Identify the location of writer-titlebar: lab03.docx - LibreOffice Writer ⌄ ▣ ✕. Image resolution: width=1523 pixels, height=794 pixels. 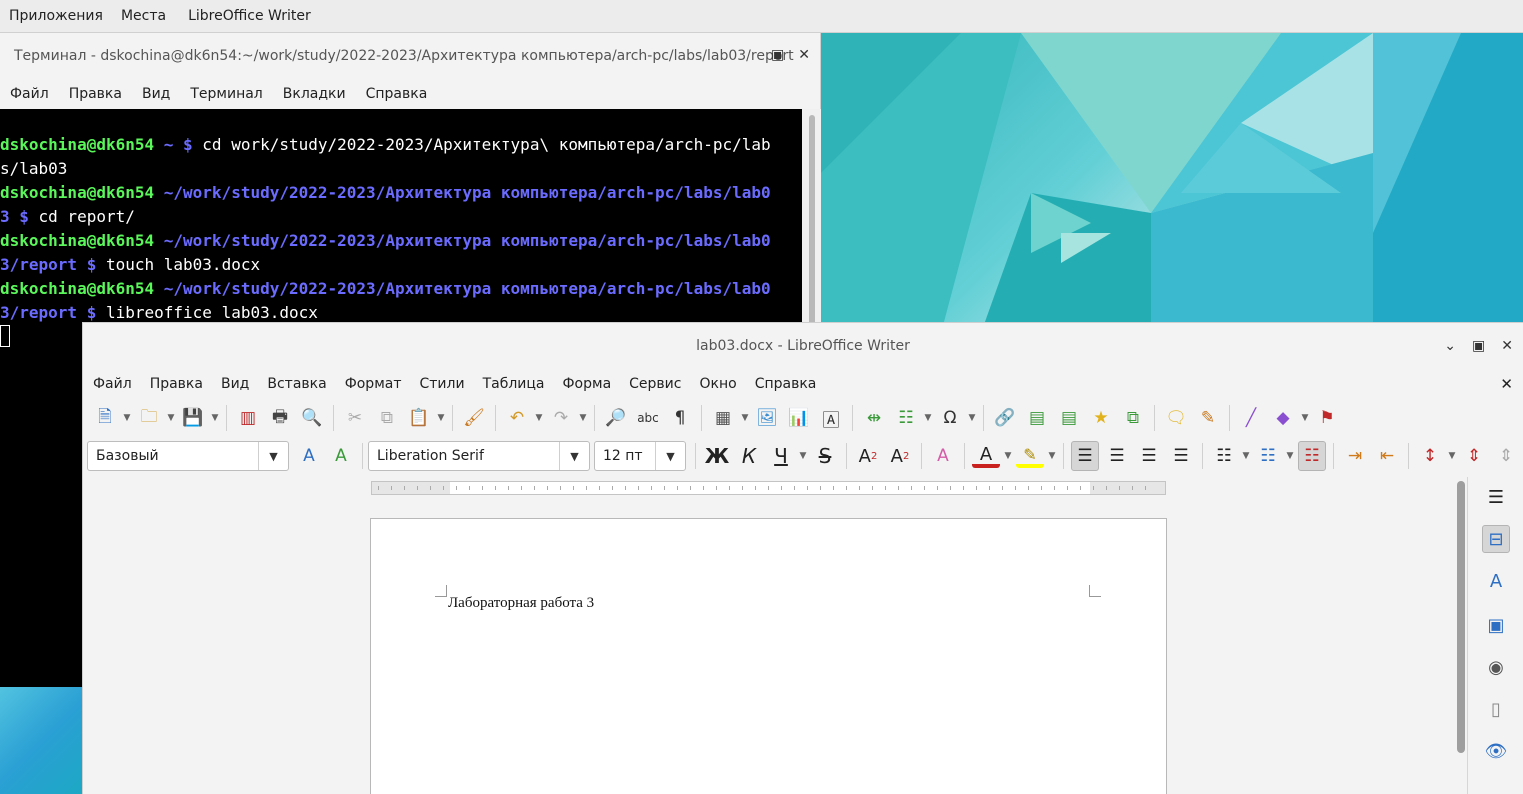
(803, 346).